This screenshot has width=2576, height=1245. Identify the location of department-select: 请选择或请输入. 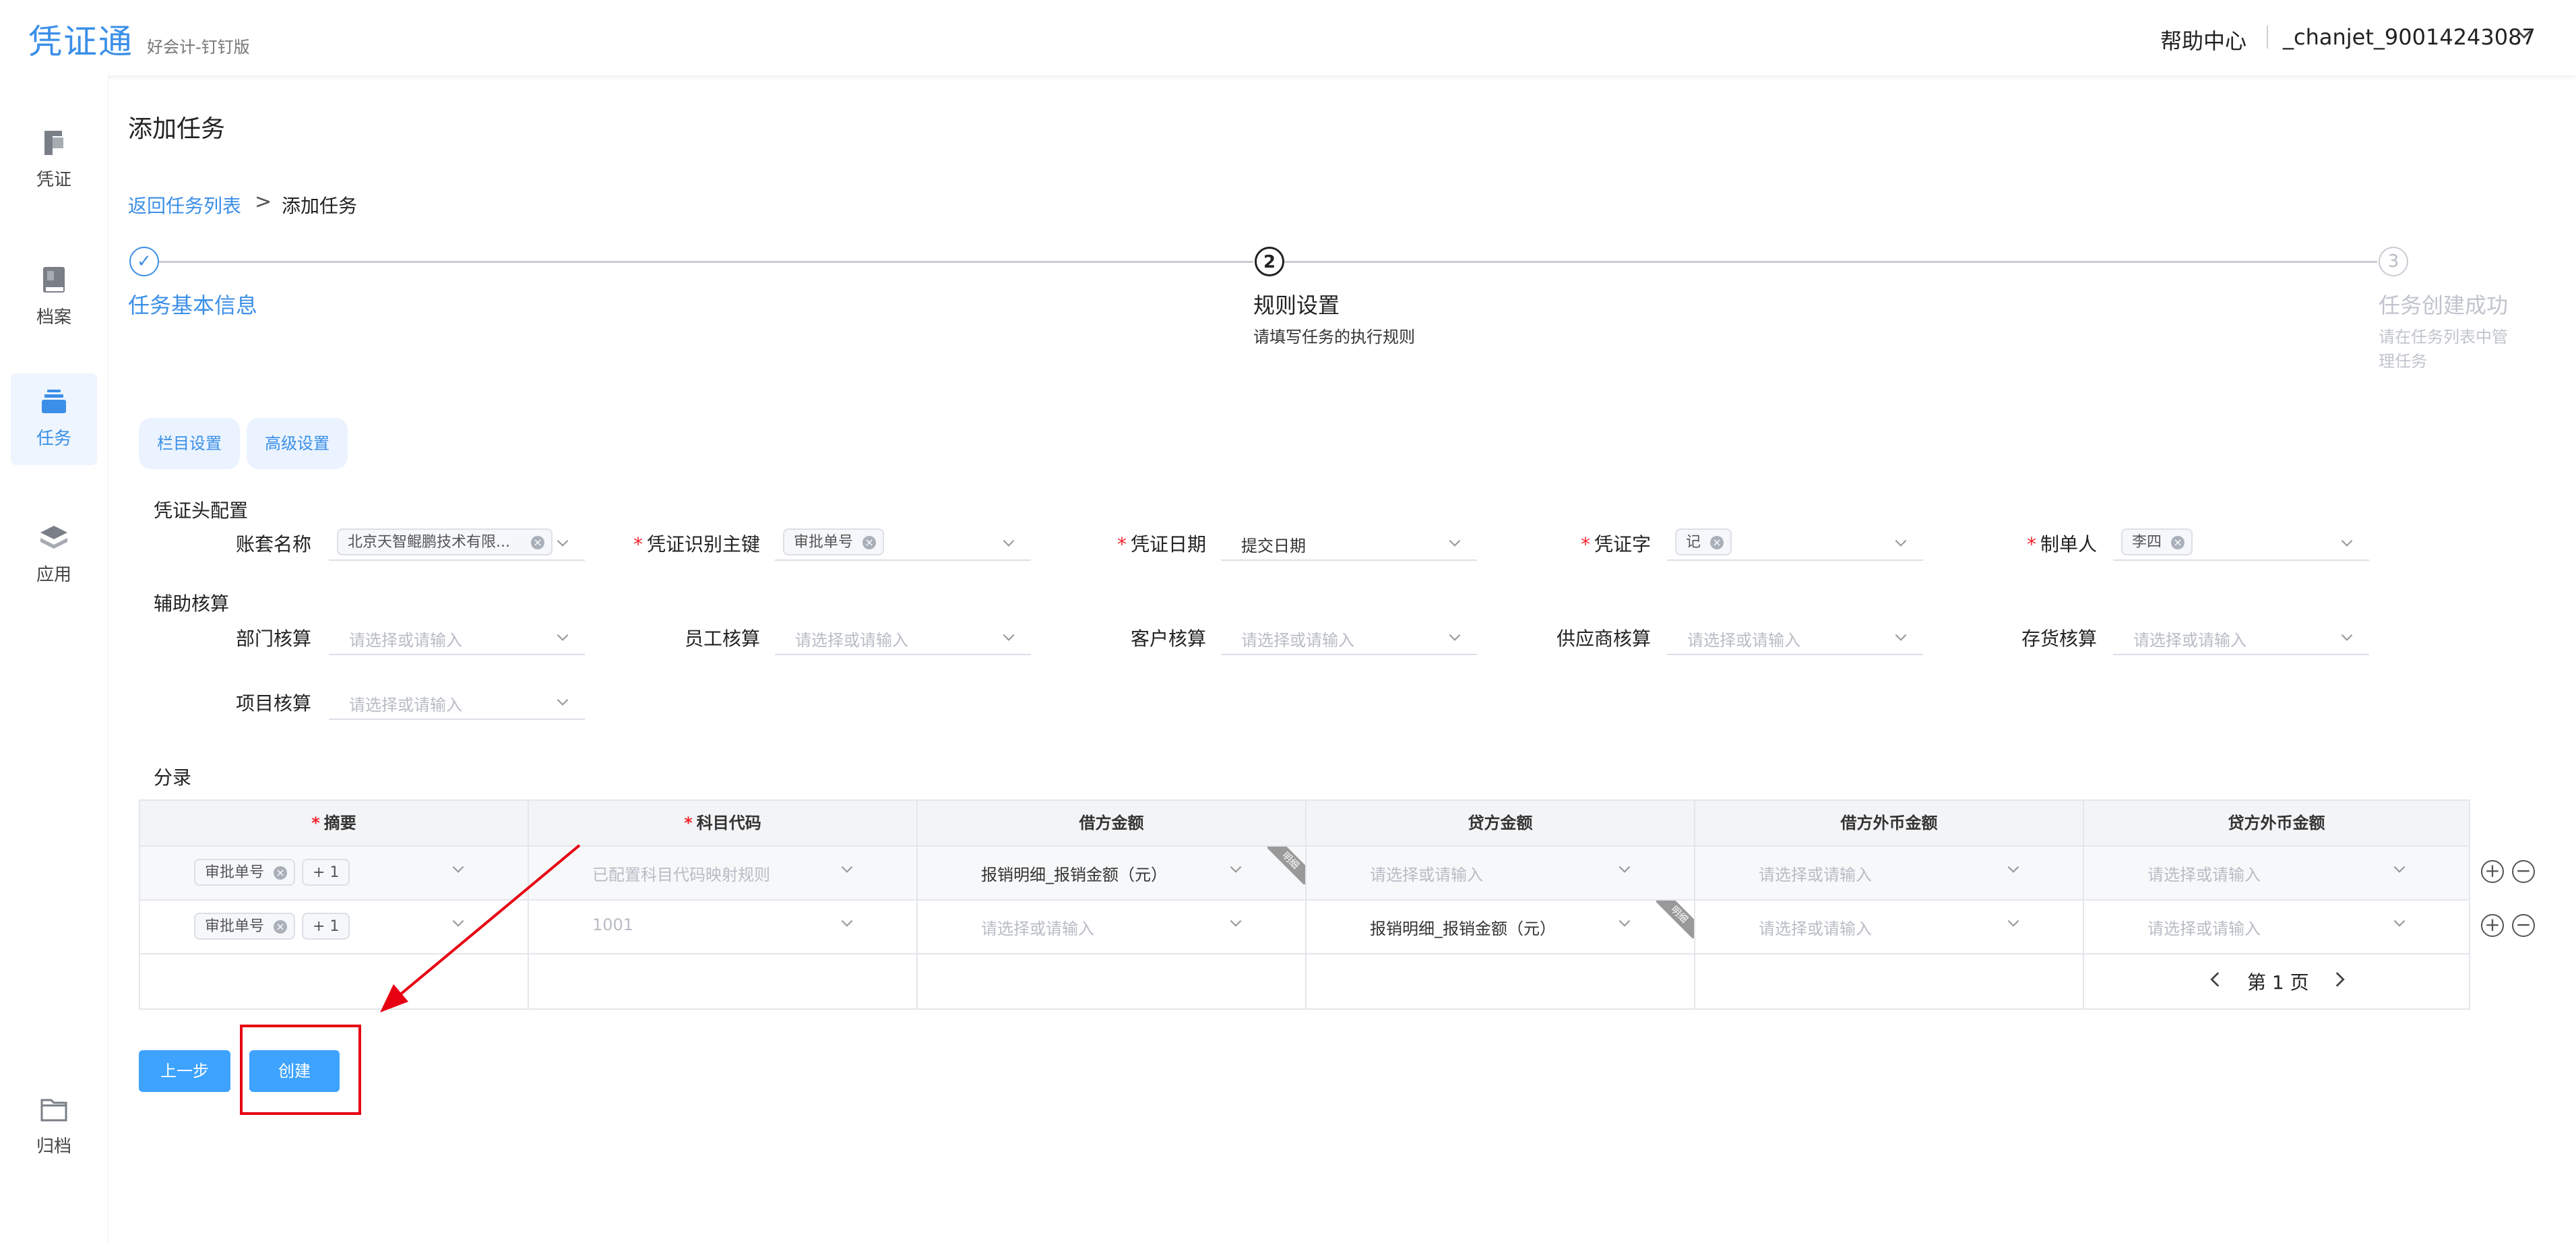
(457, 637).